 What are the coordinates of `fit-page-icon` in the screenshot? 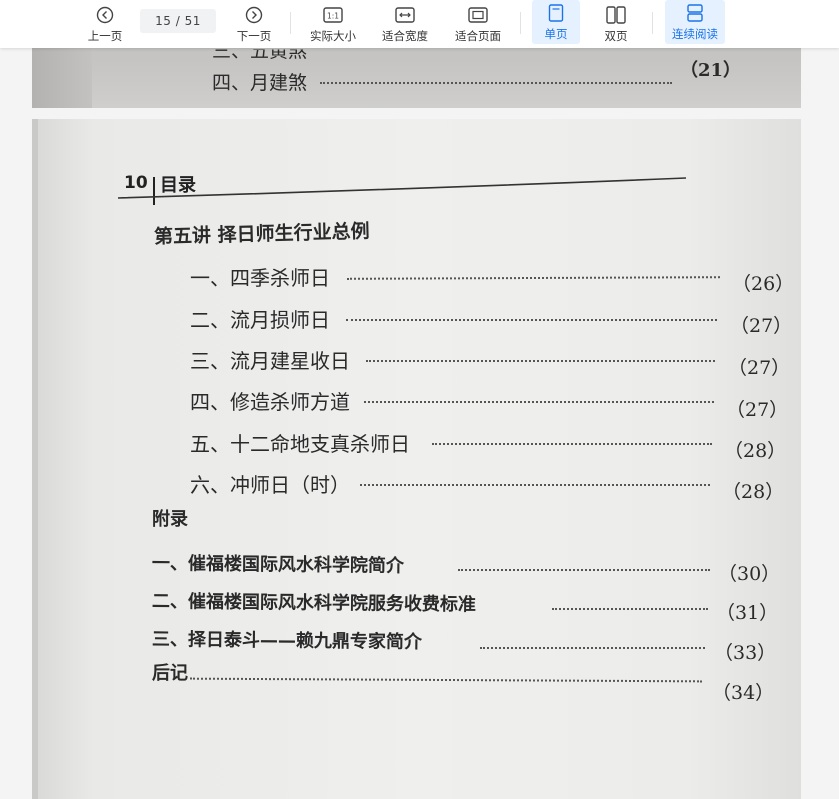 It's located at (478, 15).